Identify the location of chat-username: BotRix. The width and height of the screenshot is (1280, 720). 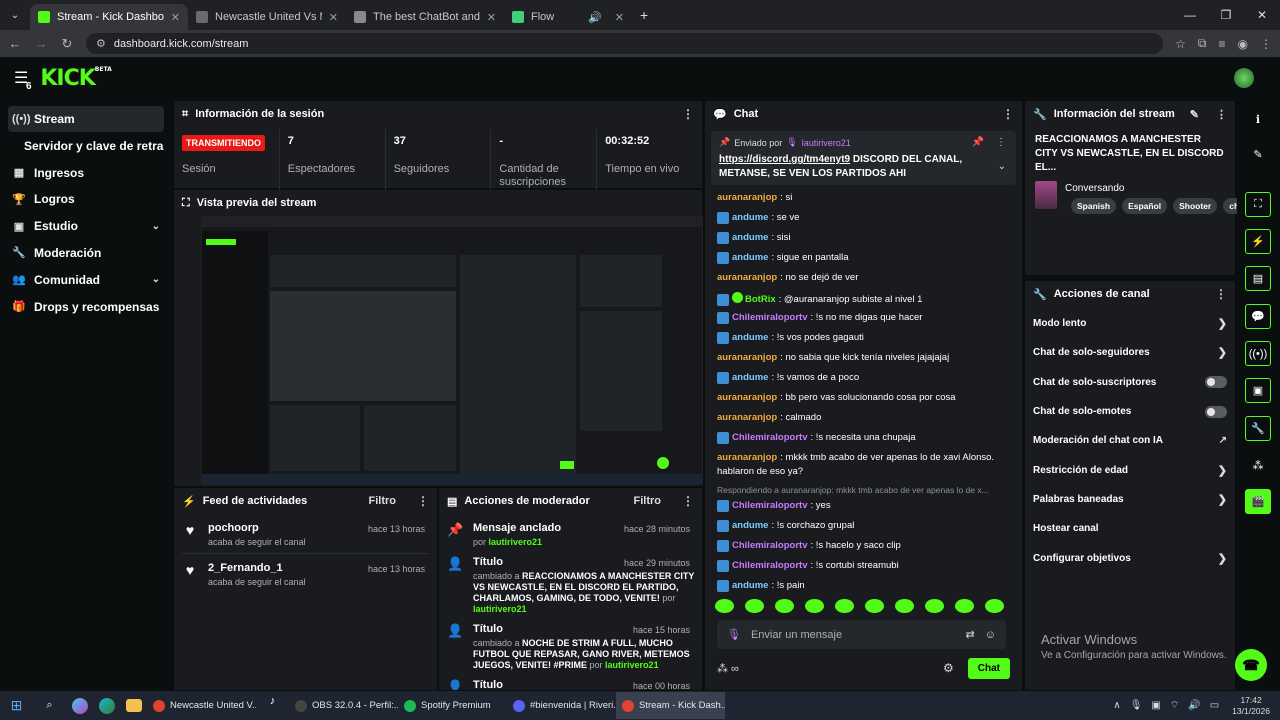
(760, 299).